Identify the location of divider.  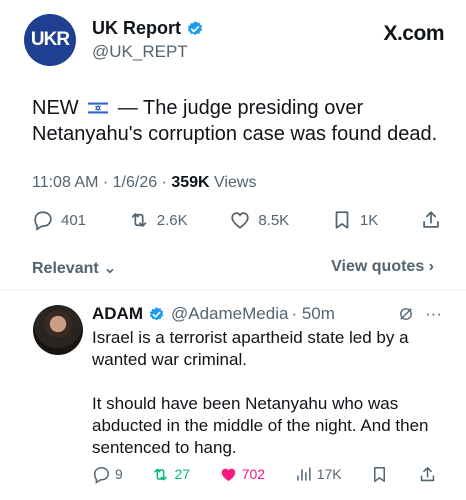
(233, 290).